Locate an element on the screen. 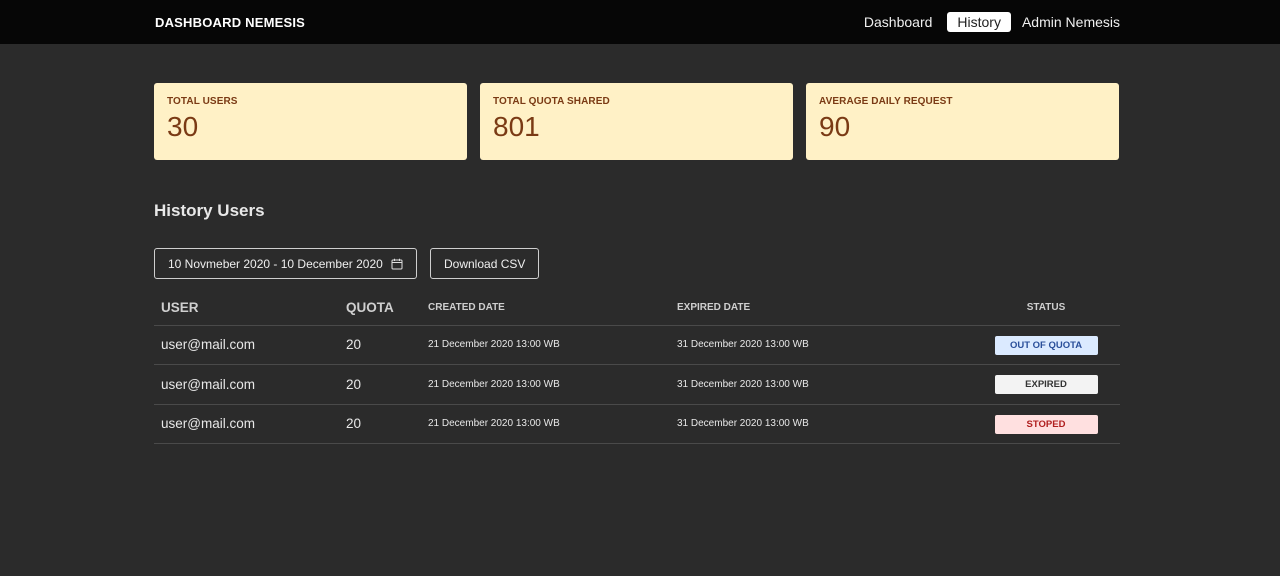  nav-admin-account: Admin Nemesis is located at coordinates (1070, 22).